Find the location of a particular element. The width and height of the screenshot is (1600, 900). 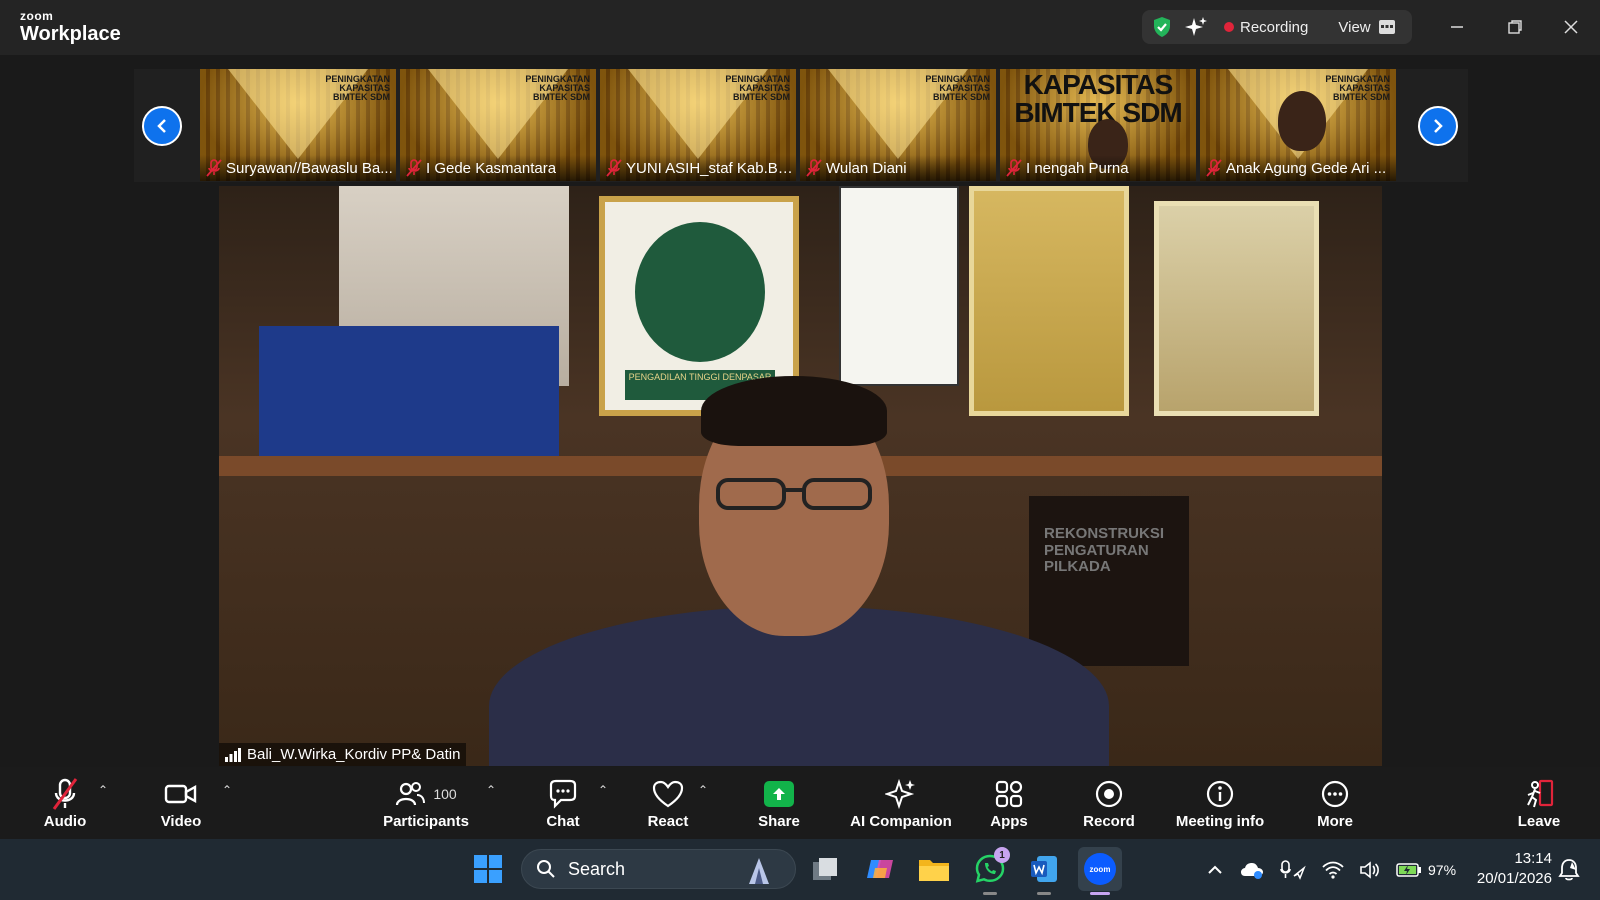

ai-companion-label: AI Companion is located at coordinates (901, 821).